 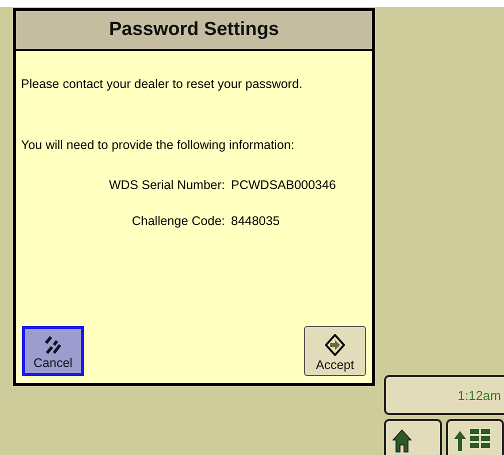 I want to click on home-button, so click(x=413, y=437).